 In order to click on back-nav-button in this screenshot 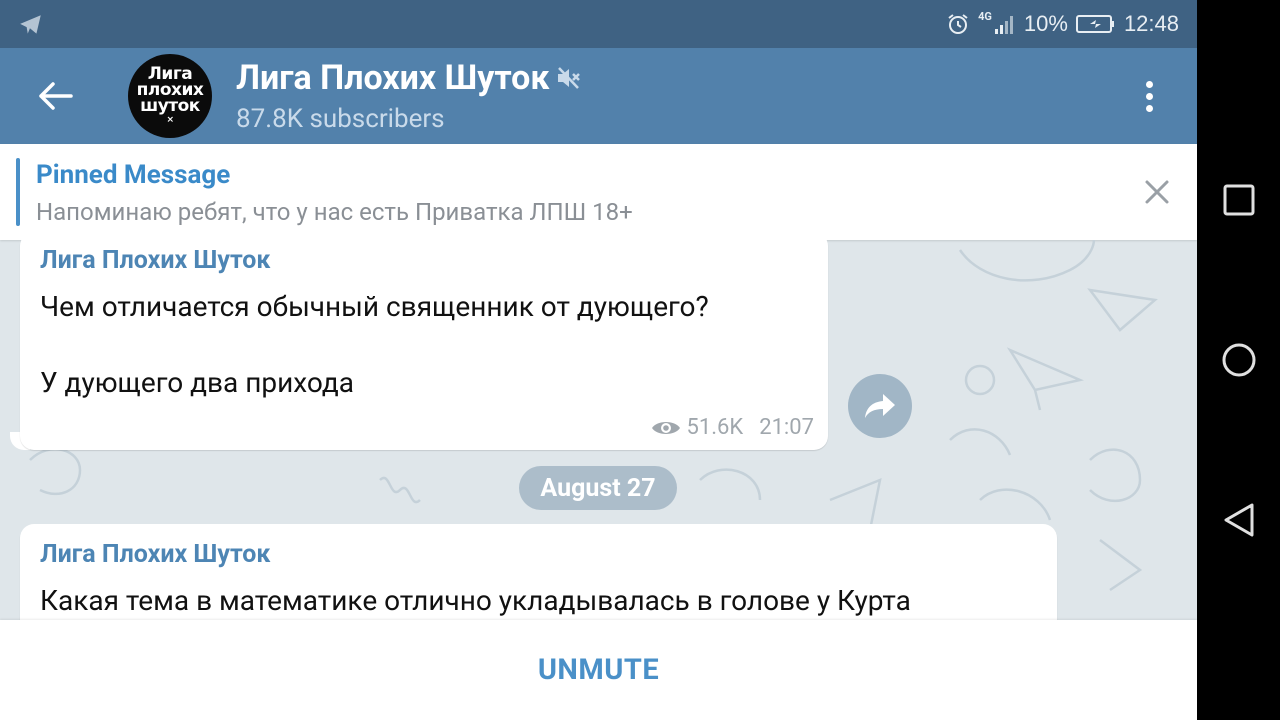, I will do `click(1238, 520)`.